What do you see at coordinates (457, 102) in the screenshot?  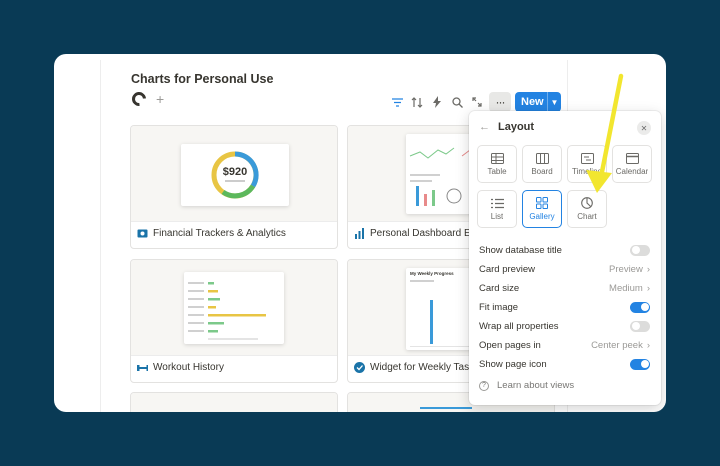 I see `search-icon` at bounding box center [457, 102].